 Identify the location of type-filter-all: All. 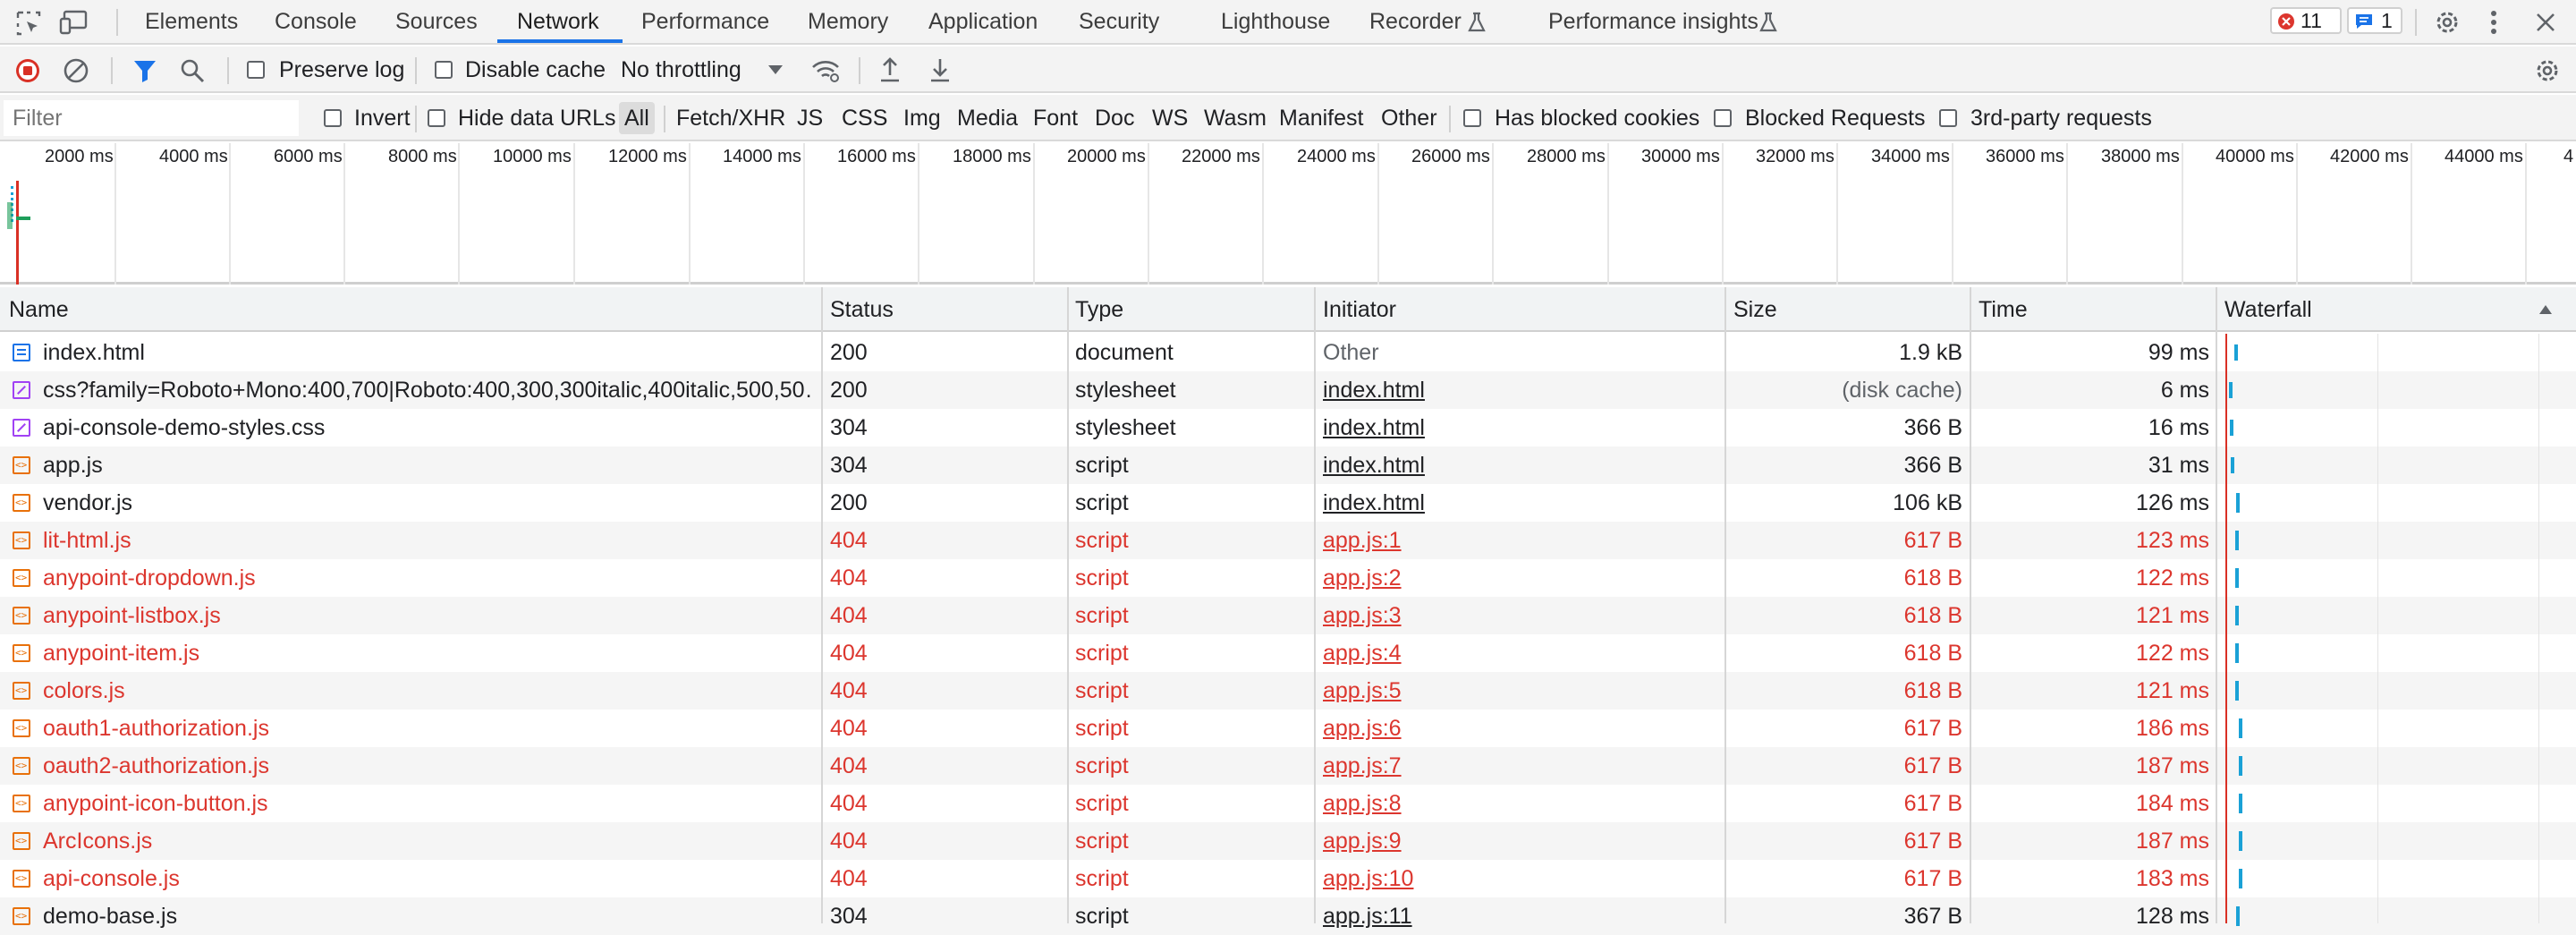
(637, 118).